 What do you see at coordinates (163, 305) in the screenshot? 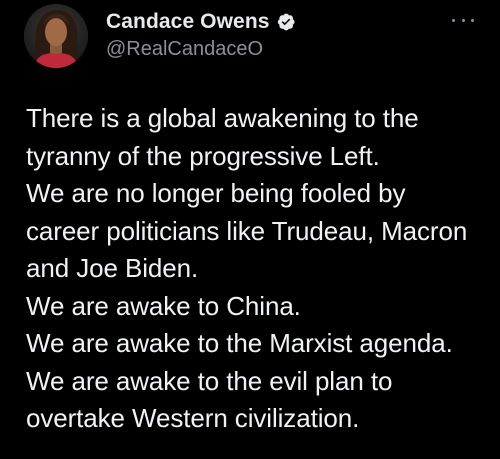
I see `tweet-text-line: We are awake to China.` at bounding box center [163, 305].